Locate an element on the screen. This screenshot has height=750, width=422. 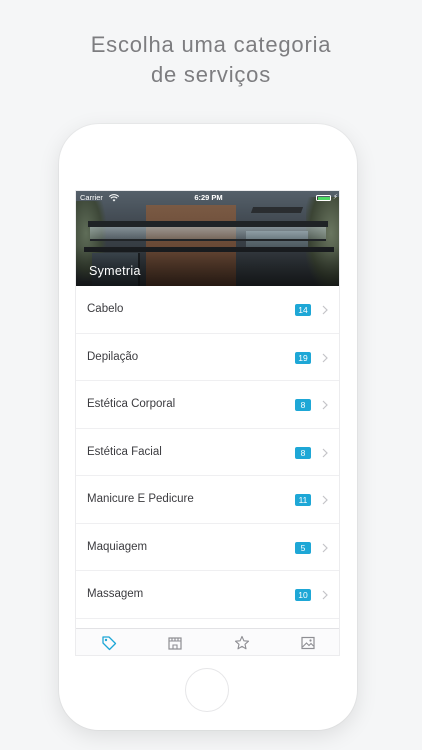
tab-favorites is located at coordinates (242, 642).